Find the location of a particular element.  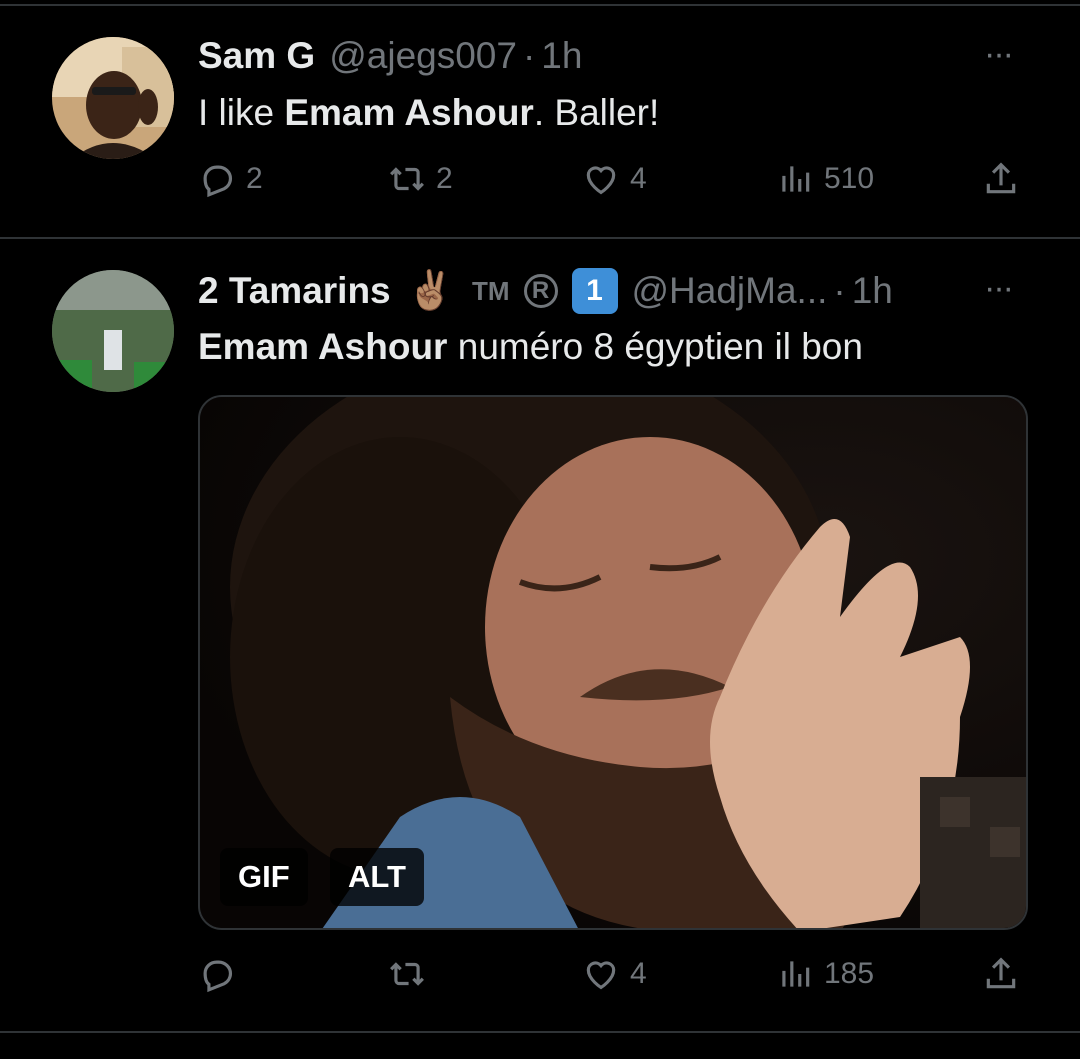

share-icon is located at coordinates (1001, 973).